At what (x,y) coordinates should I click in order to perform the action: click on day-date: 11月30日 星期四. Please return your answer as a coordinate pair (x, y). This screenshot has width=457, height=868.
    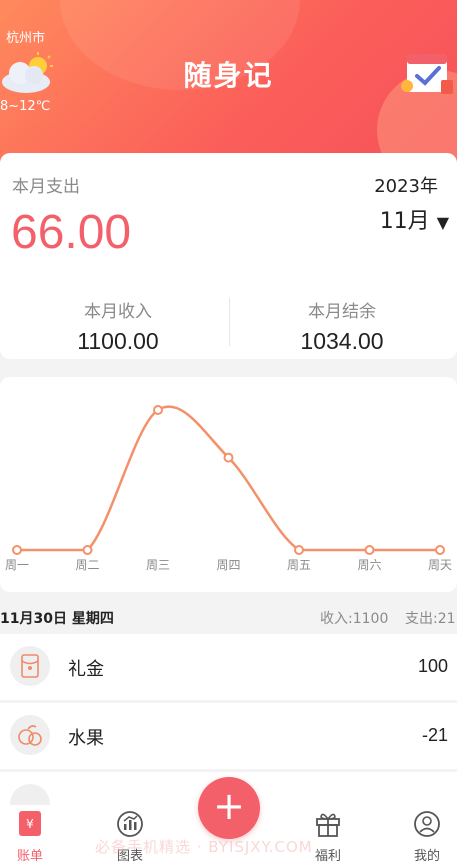
    Looking at the image, I should click on (57, 619).